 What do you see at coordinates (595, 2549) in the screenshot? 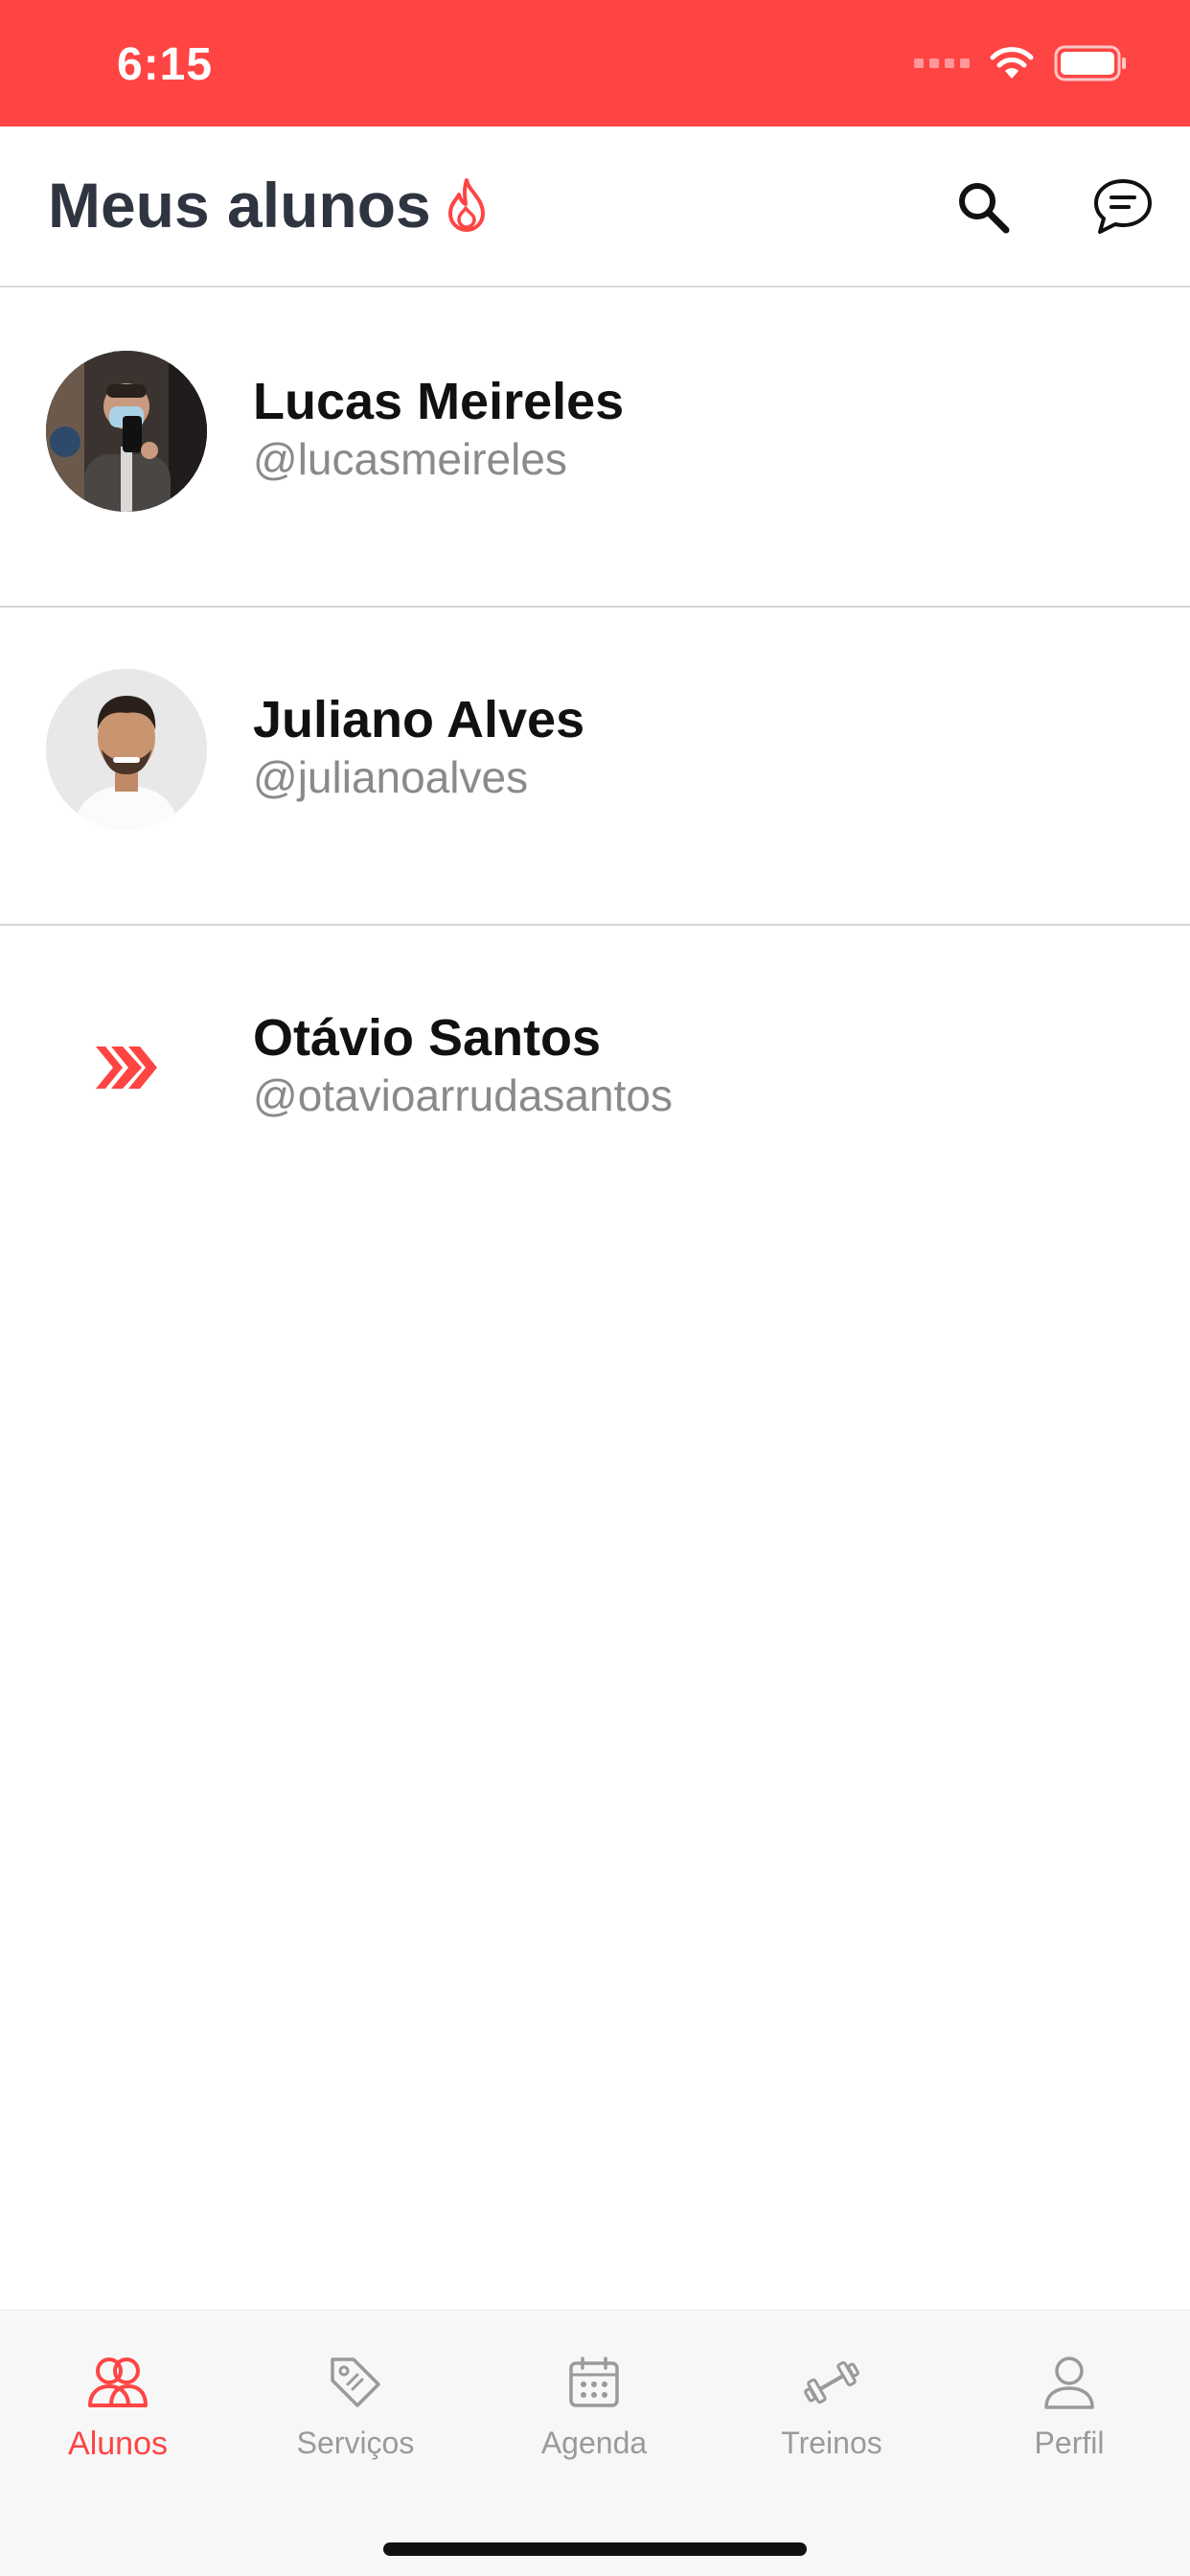
I see `home-indicator` at bounding box center [595, 2549].